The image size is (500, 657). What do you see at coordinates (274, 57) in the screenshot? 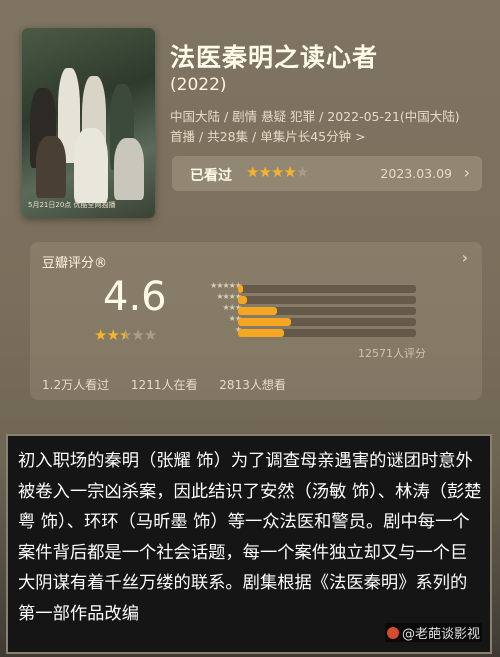
I see `page-title: 法医秦明之读心者` at bounding box center [274, 57].